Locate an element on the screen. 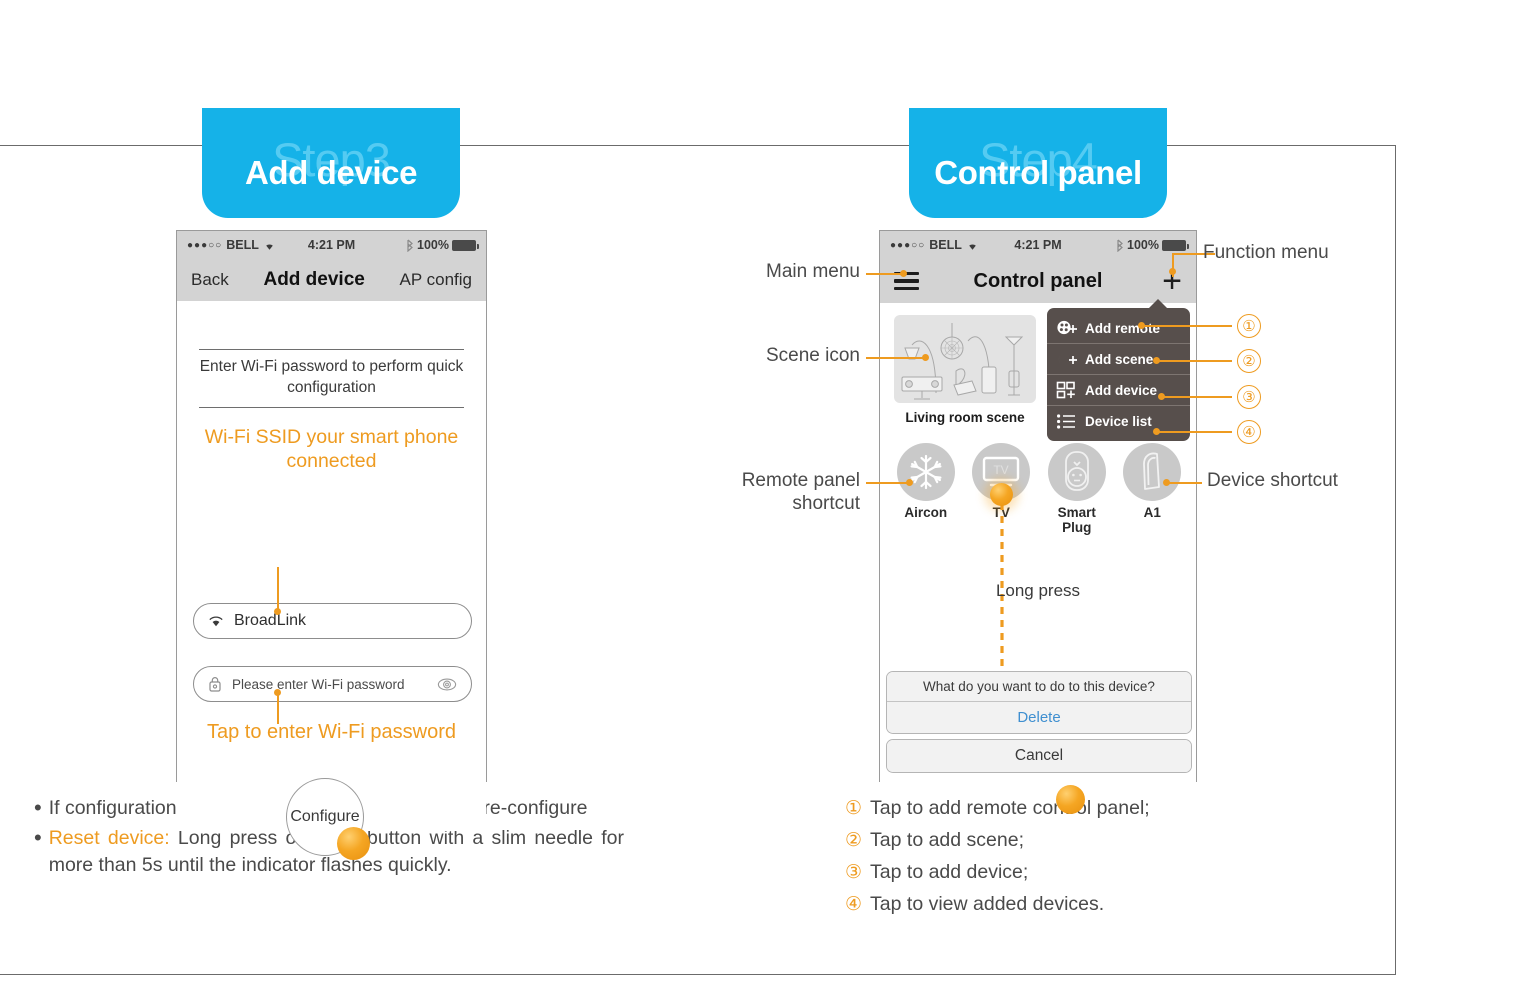 The width and height of the screenshot is (1537, 985). list-item: ④ Tap to view added devices. is located at coordinates (1080, 905).